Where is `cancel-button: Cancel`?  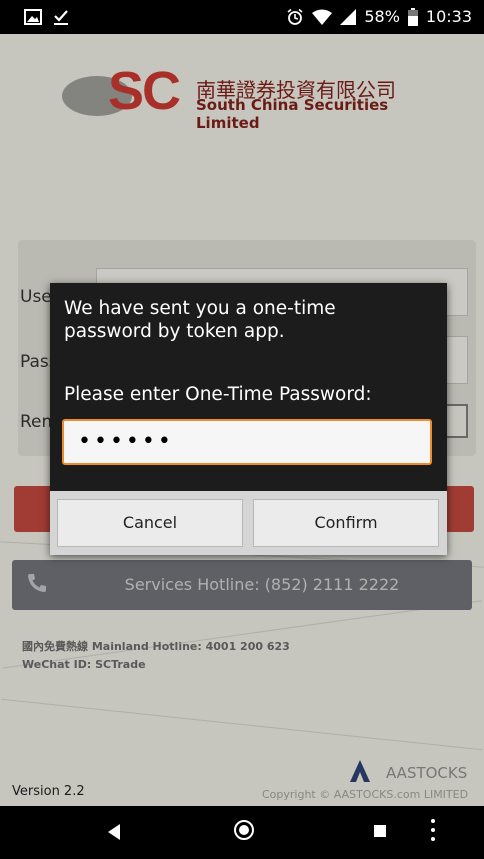 cancel-button: Cancel is located at coordinates (150, 523).